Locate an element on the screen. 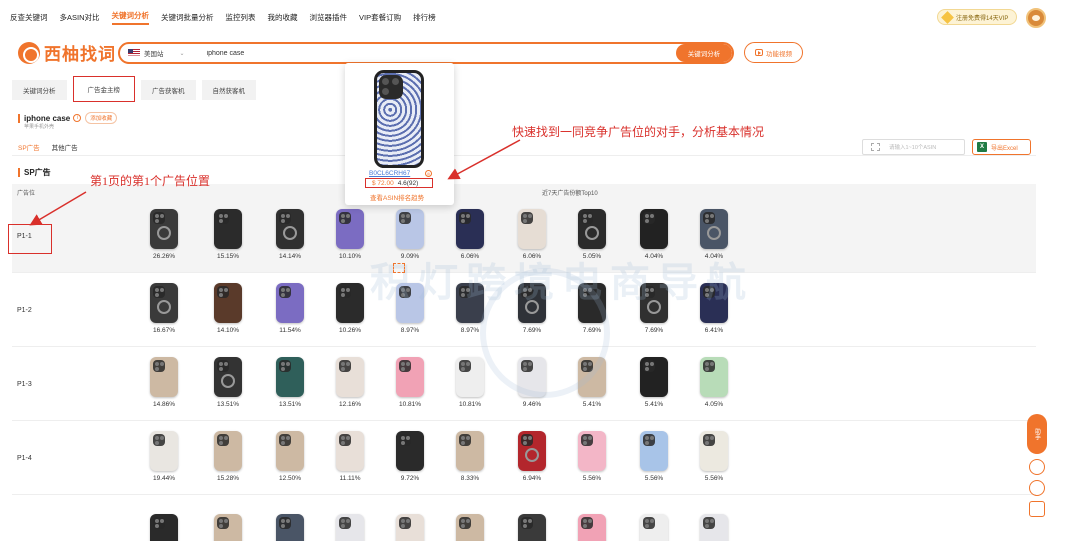 This screenshot has width=1069, height=541. feature-video-button: 功能视频 is located at coordinates (773, 52).